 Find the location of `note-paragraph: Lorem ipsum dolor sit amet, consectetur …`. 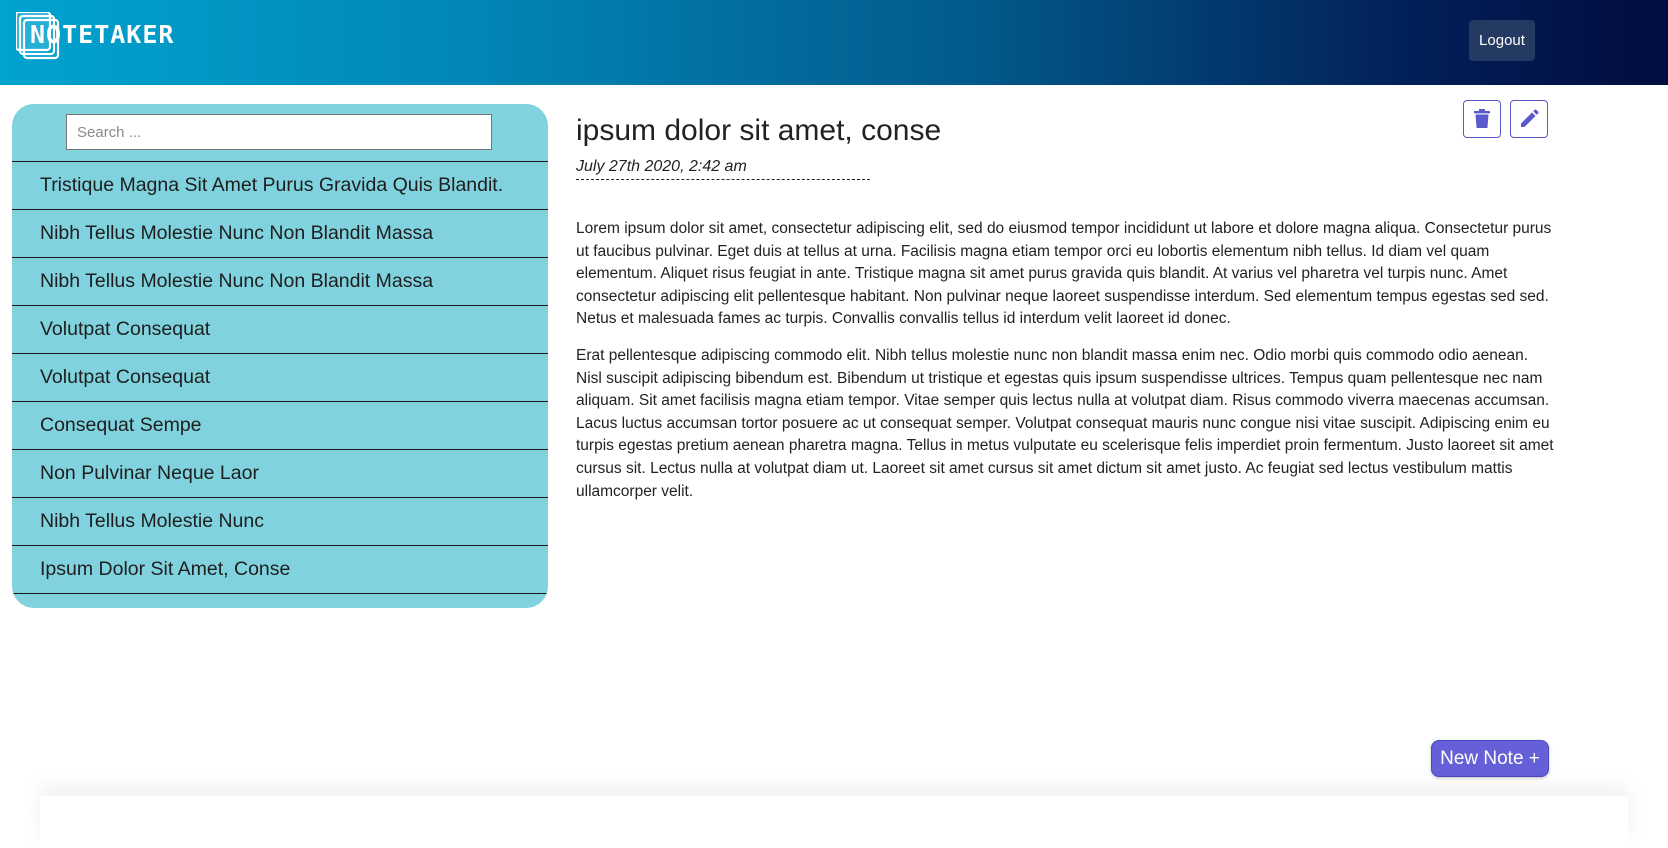

note-paragraph: Lorem ipsum dolor sit amet, consectetur … is located at coordinates (1064, 274).